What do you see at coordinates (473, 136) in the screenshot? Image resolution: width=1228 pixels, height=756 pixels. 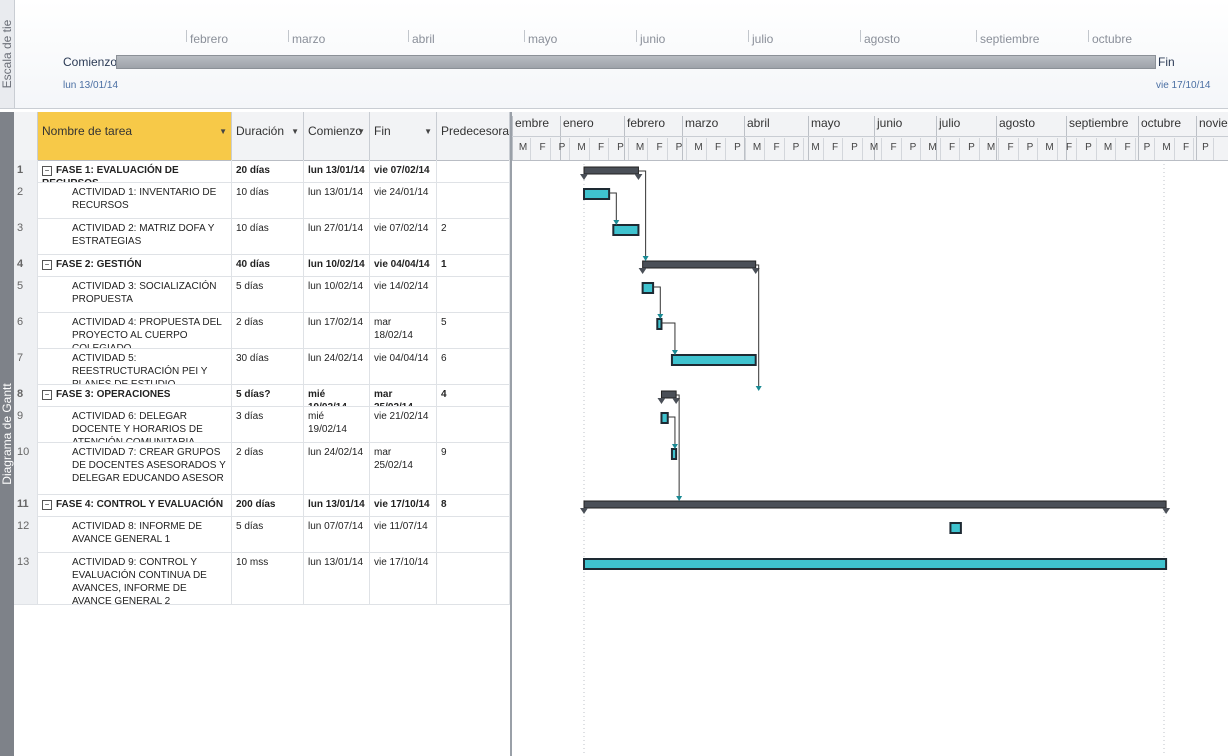 I see `header-predecessors: Predecesoras` at bounding box center [473, 136].